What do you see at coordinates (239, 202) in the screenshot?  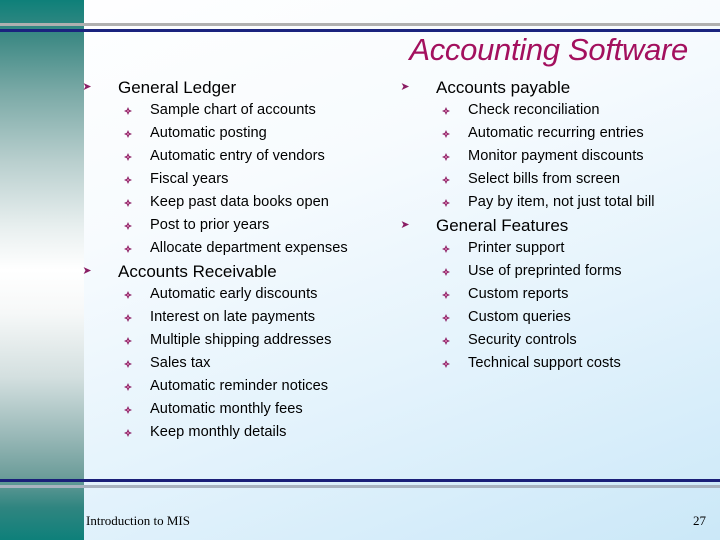 I see `list-item-text: Keep past data books open` at bounding box center [239, 202].